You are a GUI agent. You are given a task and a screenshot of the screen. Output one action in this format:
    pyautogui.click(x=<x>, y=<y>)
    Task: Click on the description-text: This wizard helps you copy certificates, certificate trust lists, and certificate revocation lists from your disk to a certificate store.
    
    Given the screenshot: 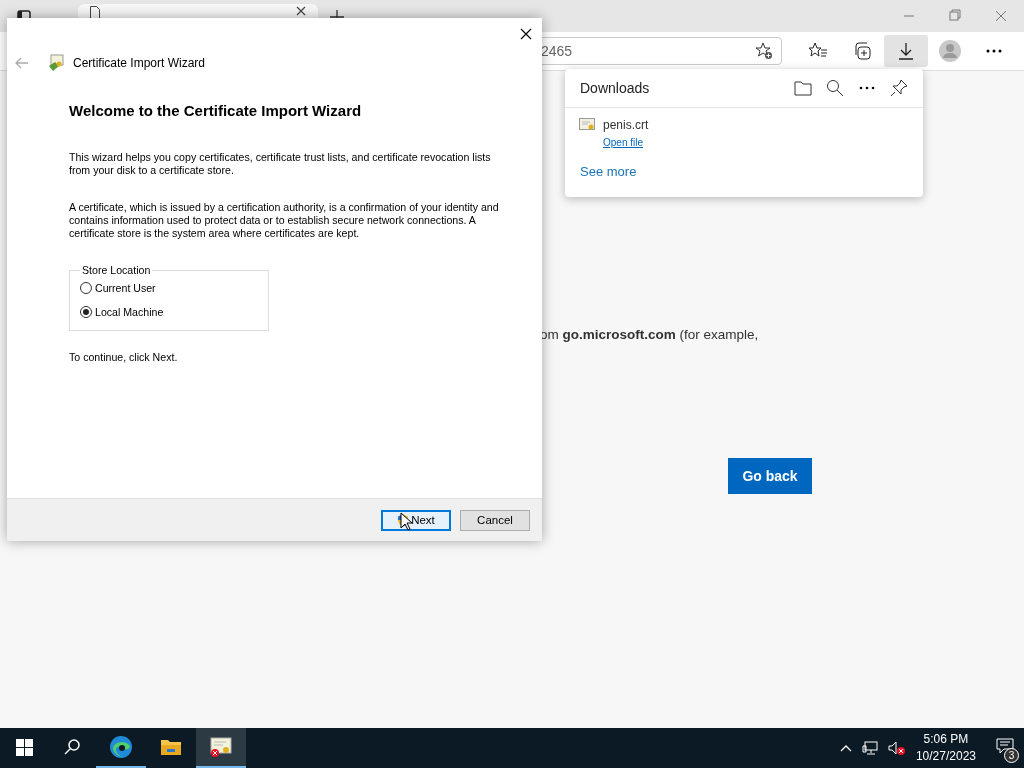 What is the action you would take?
    pyautogui.click(x=280, y=164)
    